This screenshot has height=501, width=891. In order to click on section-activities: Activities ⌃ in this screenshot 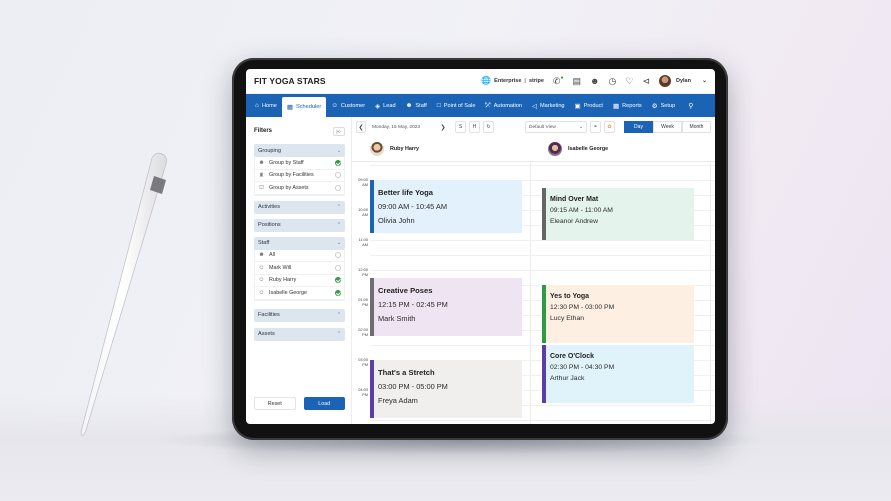, I will do `click(299, 207)`.